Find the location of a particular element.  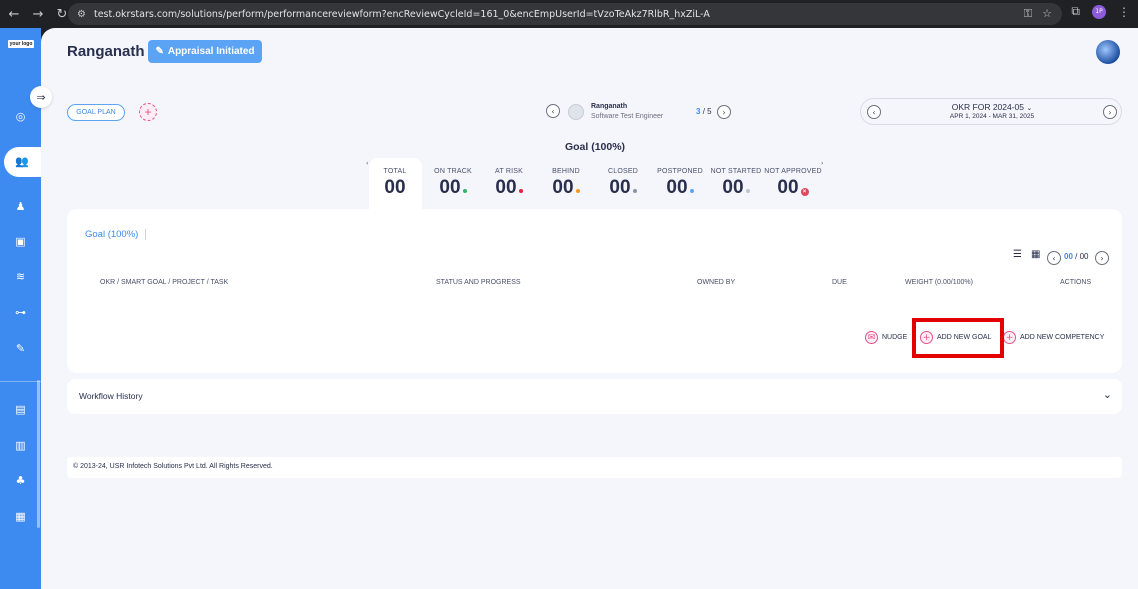

employee-avatar is located at coordinates (576, 112).